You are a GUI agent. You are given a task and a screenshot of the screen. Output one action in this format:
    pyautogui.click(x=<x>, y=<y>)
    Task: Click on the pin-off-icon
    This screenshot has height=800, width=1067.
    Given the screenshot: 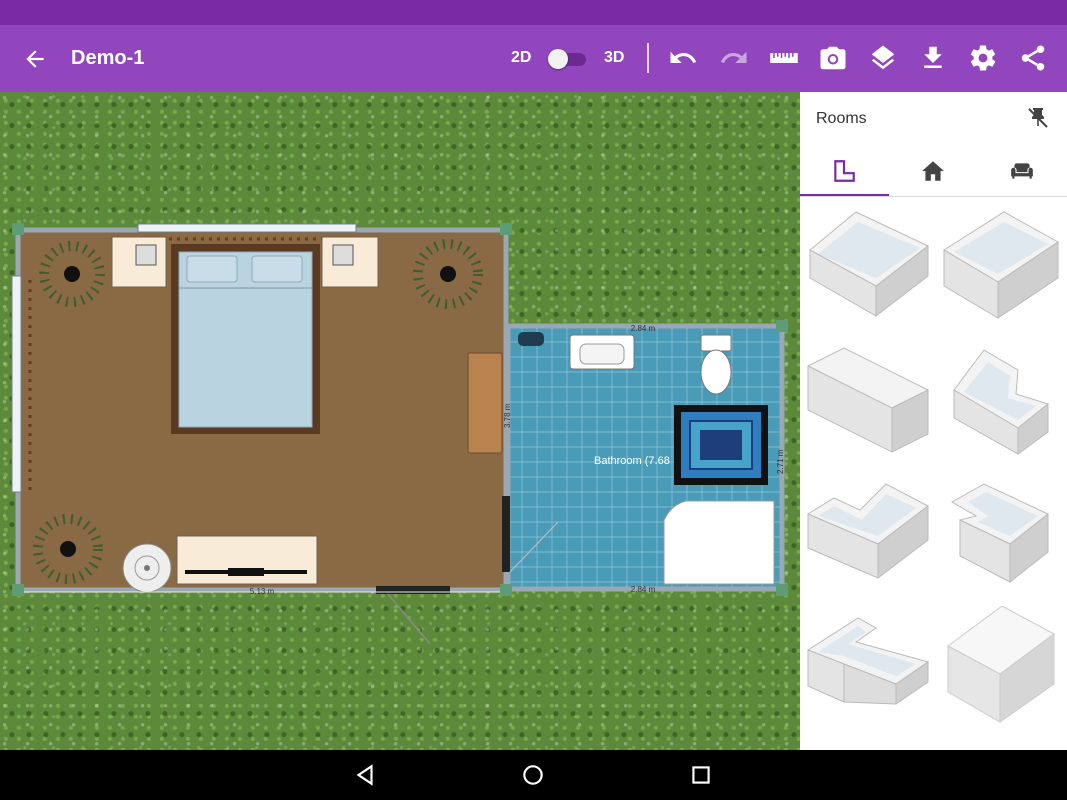 What is the action you would take?
    pyautogui.click(x=1038, y=118)
    